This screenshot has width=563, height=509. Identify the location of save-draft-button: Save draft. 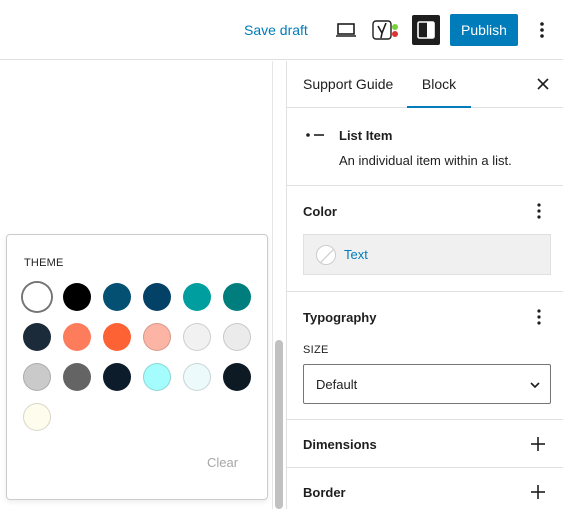
(276, 30).